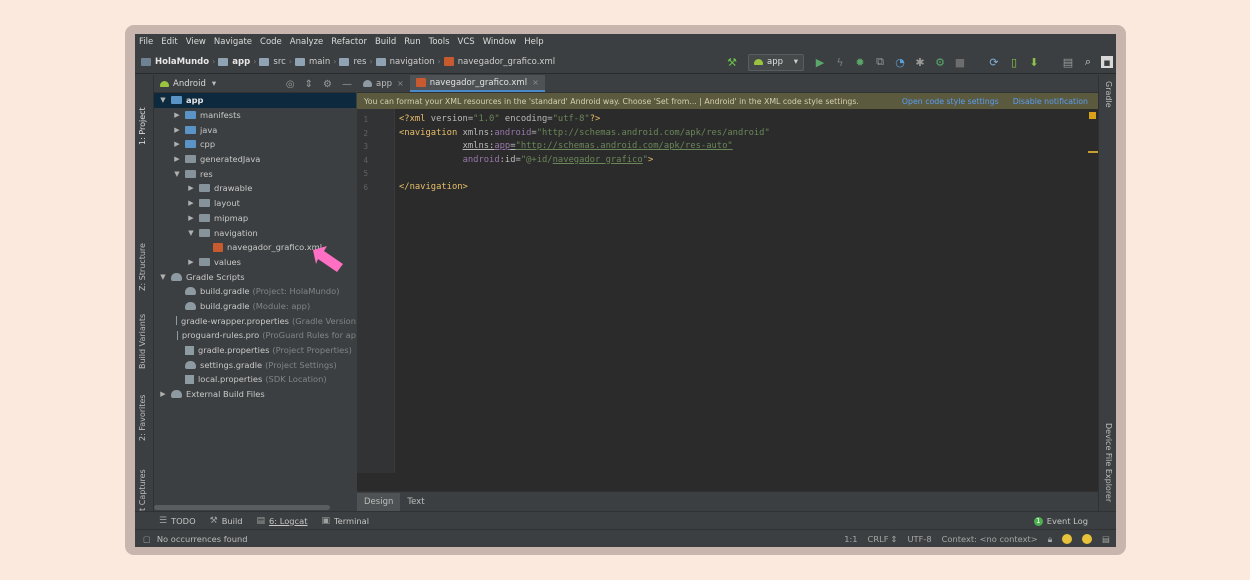 The height and width of the screenshot is (580, 1250). I want to click on line-separator: CRLF, so click(878, 539).